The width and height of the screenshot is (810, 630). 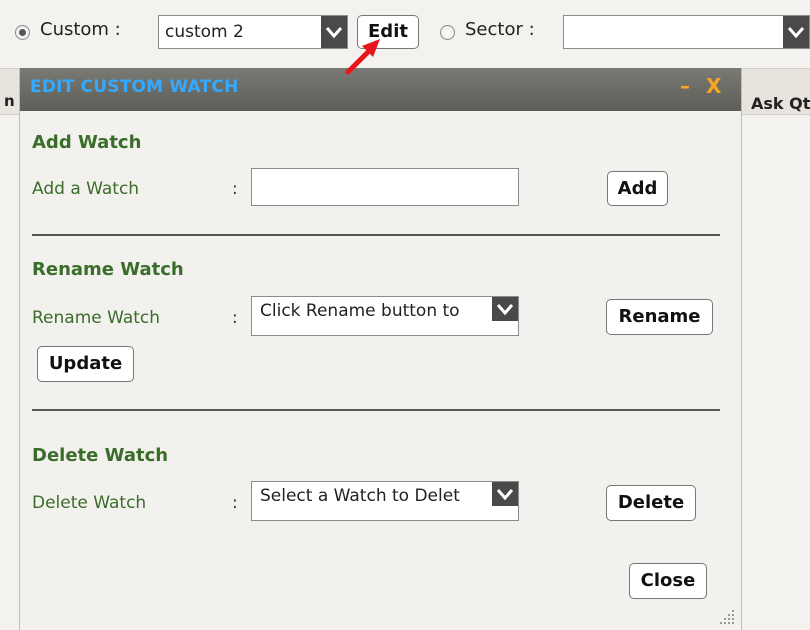 I want to click on column-header-fragment: n, so click(x=9, y=101).